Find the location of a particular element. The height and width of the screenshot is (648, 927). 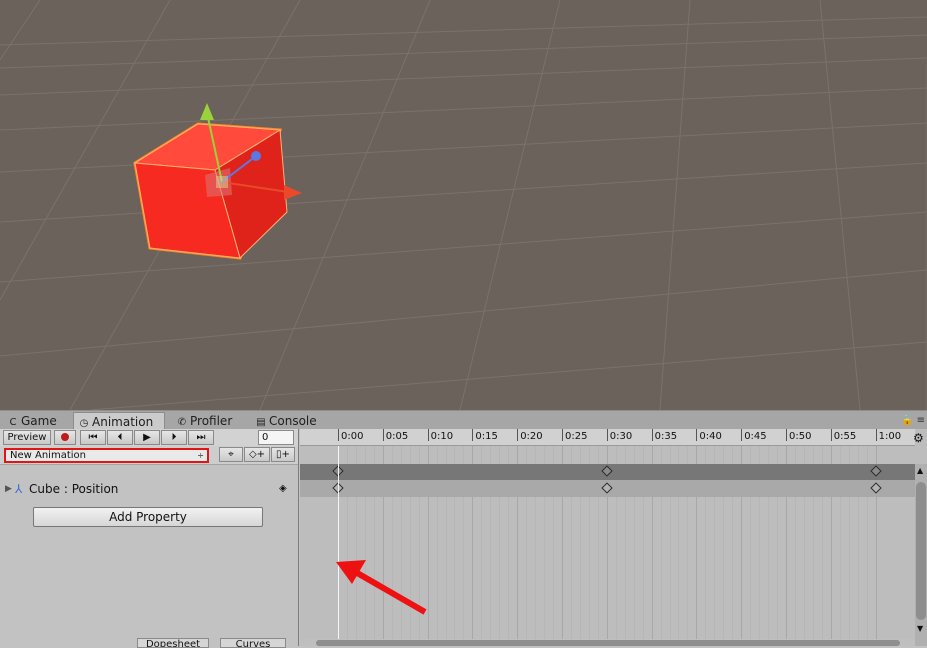

prev-key-button: ⏴ is located at coordinates (120, 437).